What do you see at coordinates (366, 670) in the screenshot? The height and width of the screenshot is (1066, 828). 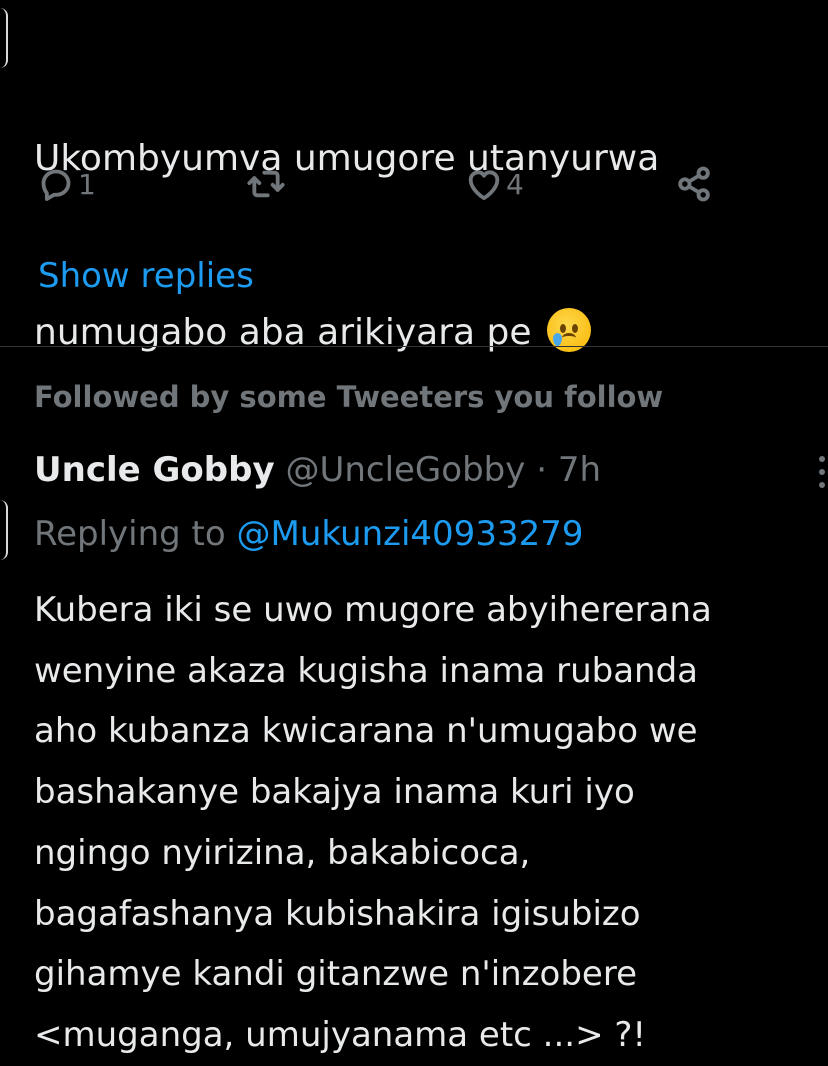 I see `tweet-2-text-line: wenyine akaza kugisha inama rubanda` at bounding box center [366, 670].